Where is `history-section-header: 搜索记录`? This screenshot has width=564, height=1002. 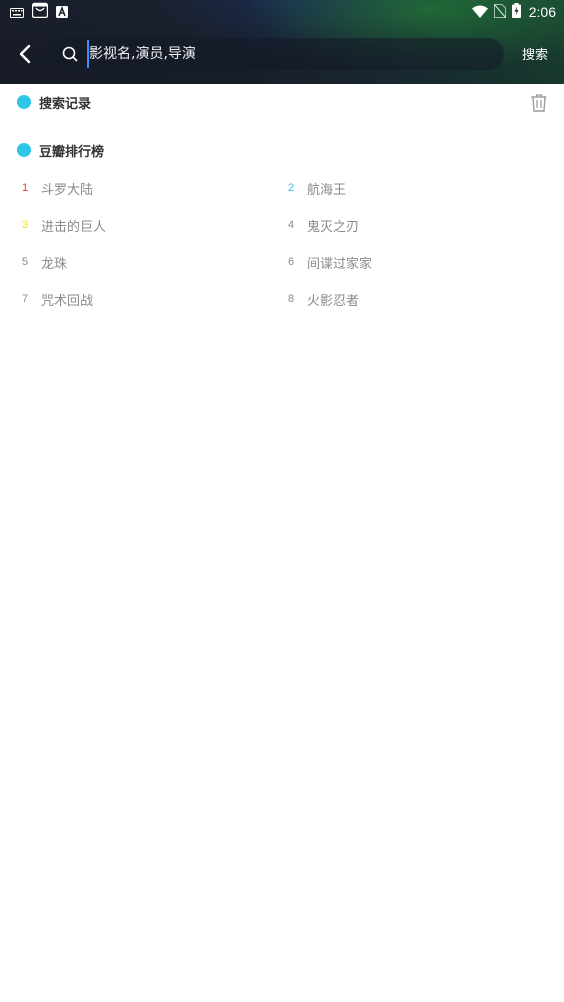
history-section-header: 搜索记录 is located at coordinates (54, 102).